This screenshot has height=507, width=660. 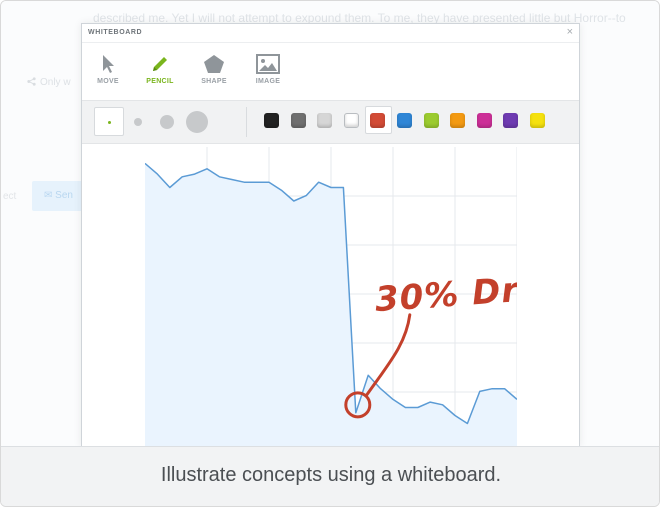 What do you see at coordinates (115, 32) in the screenshot?
I see `whiteboard-title: WHITEBOARD` at bounding box center [115, 32].